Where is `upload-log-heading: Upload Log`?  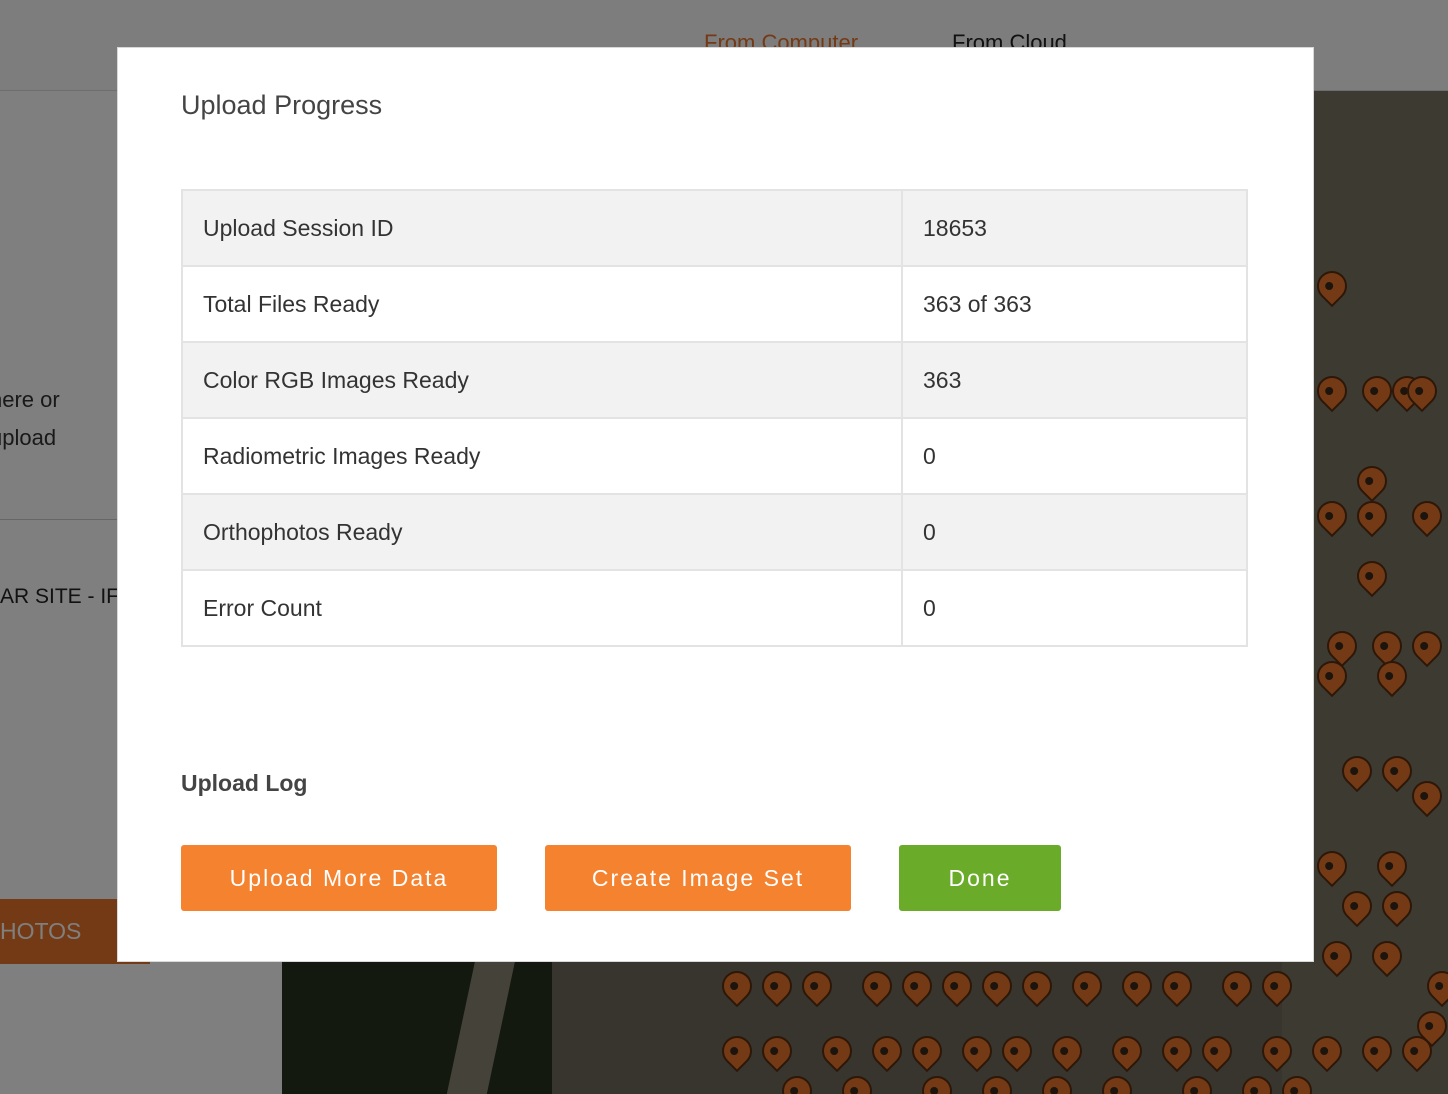 upload-log-heading: Upload Log is located at coordinates (244, 783).